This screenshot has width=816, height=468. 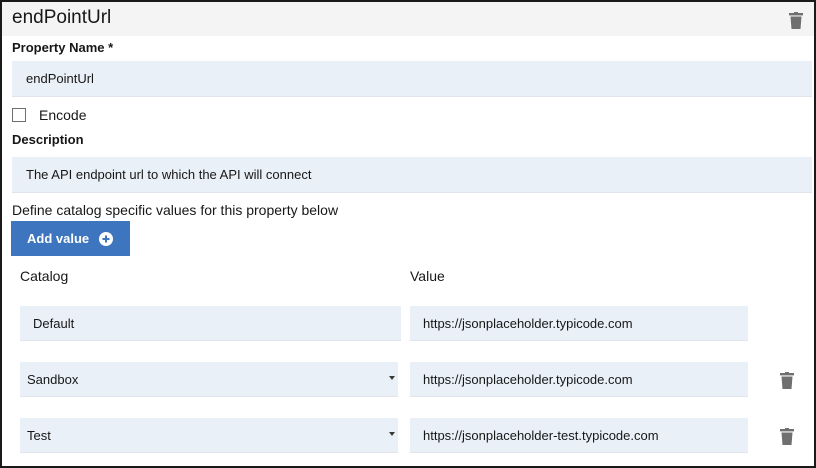 What do you see at coordinates (58, 238) in the screenshot?
I see `add-value-label: Add value` at bounding box center [58, 238].